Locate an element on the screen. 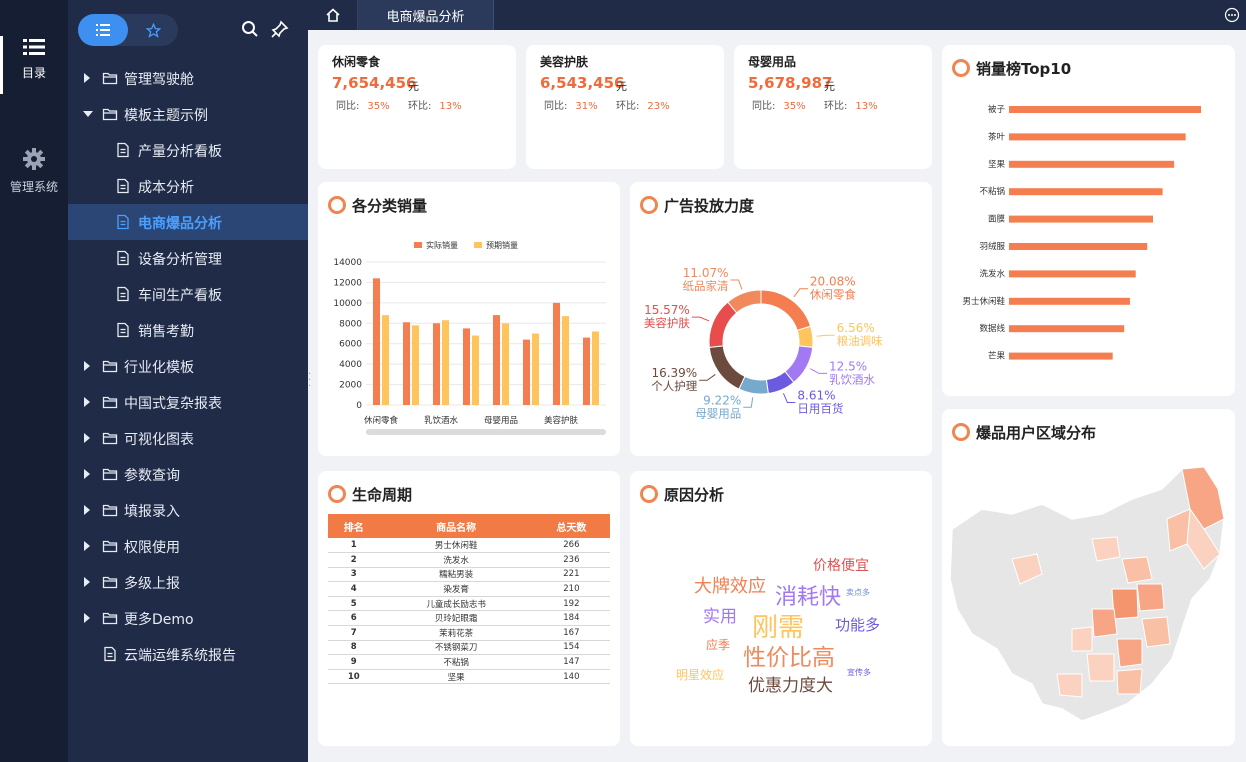 The height and width of the screenshot is (762, 1246). pin-icon is located at coordinates (280, 29).